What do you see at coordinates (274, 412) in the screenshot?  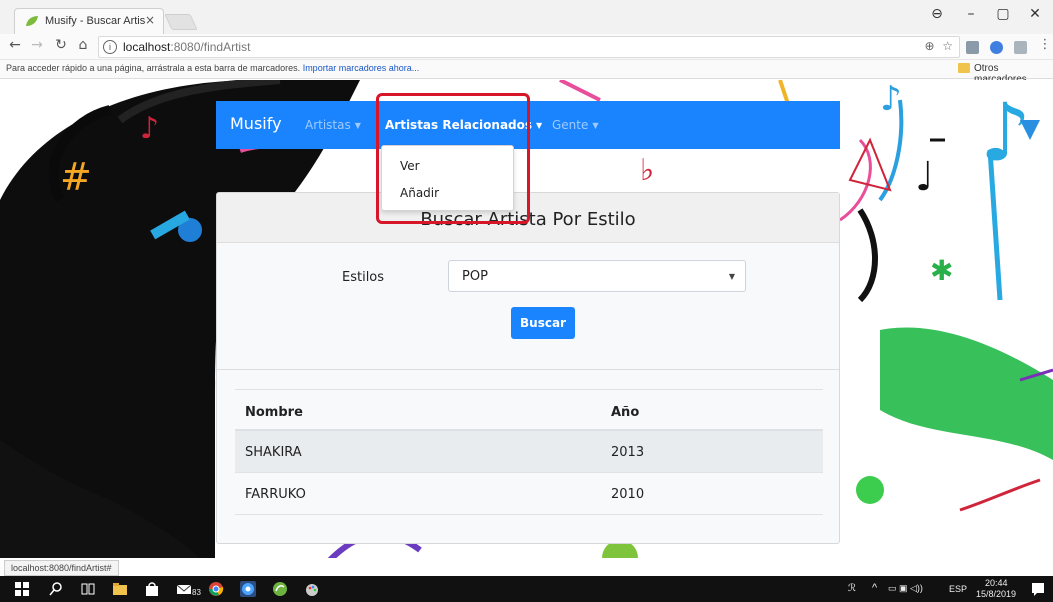 I see `column-header-name: Nombre` at bounding box center [274, 412].